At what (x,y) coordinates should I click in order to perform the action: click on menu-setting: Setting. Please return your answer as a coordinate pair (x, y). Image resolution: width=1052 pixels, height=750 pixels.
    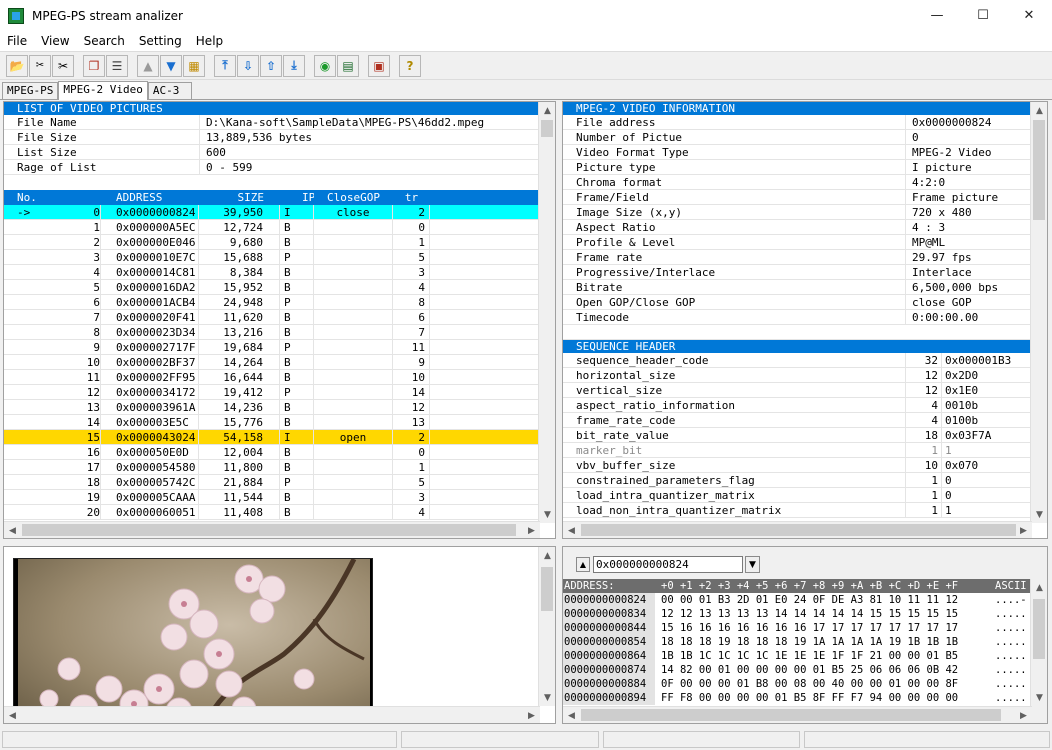
    Looking at the image, I should click on (160, 41).